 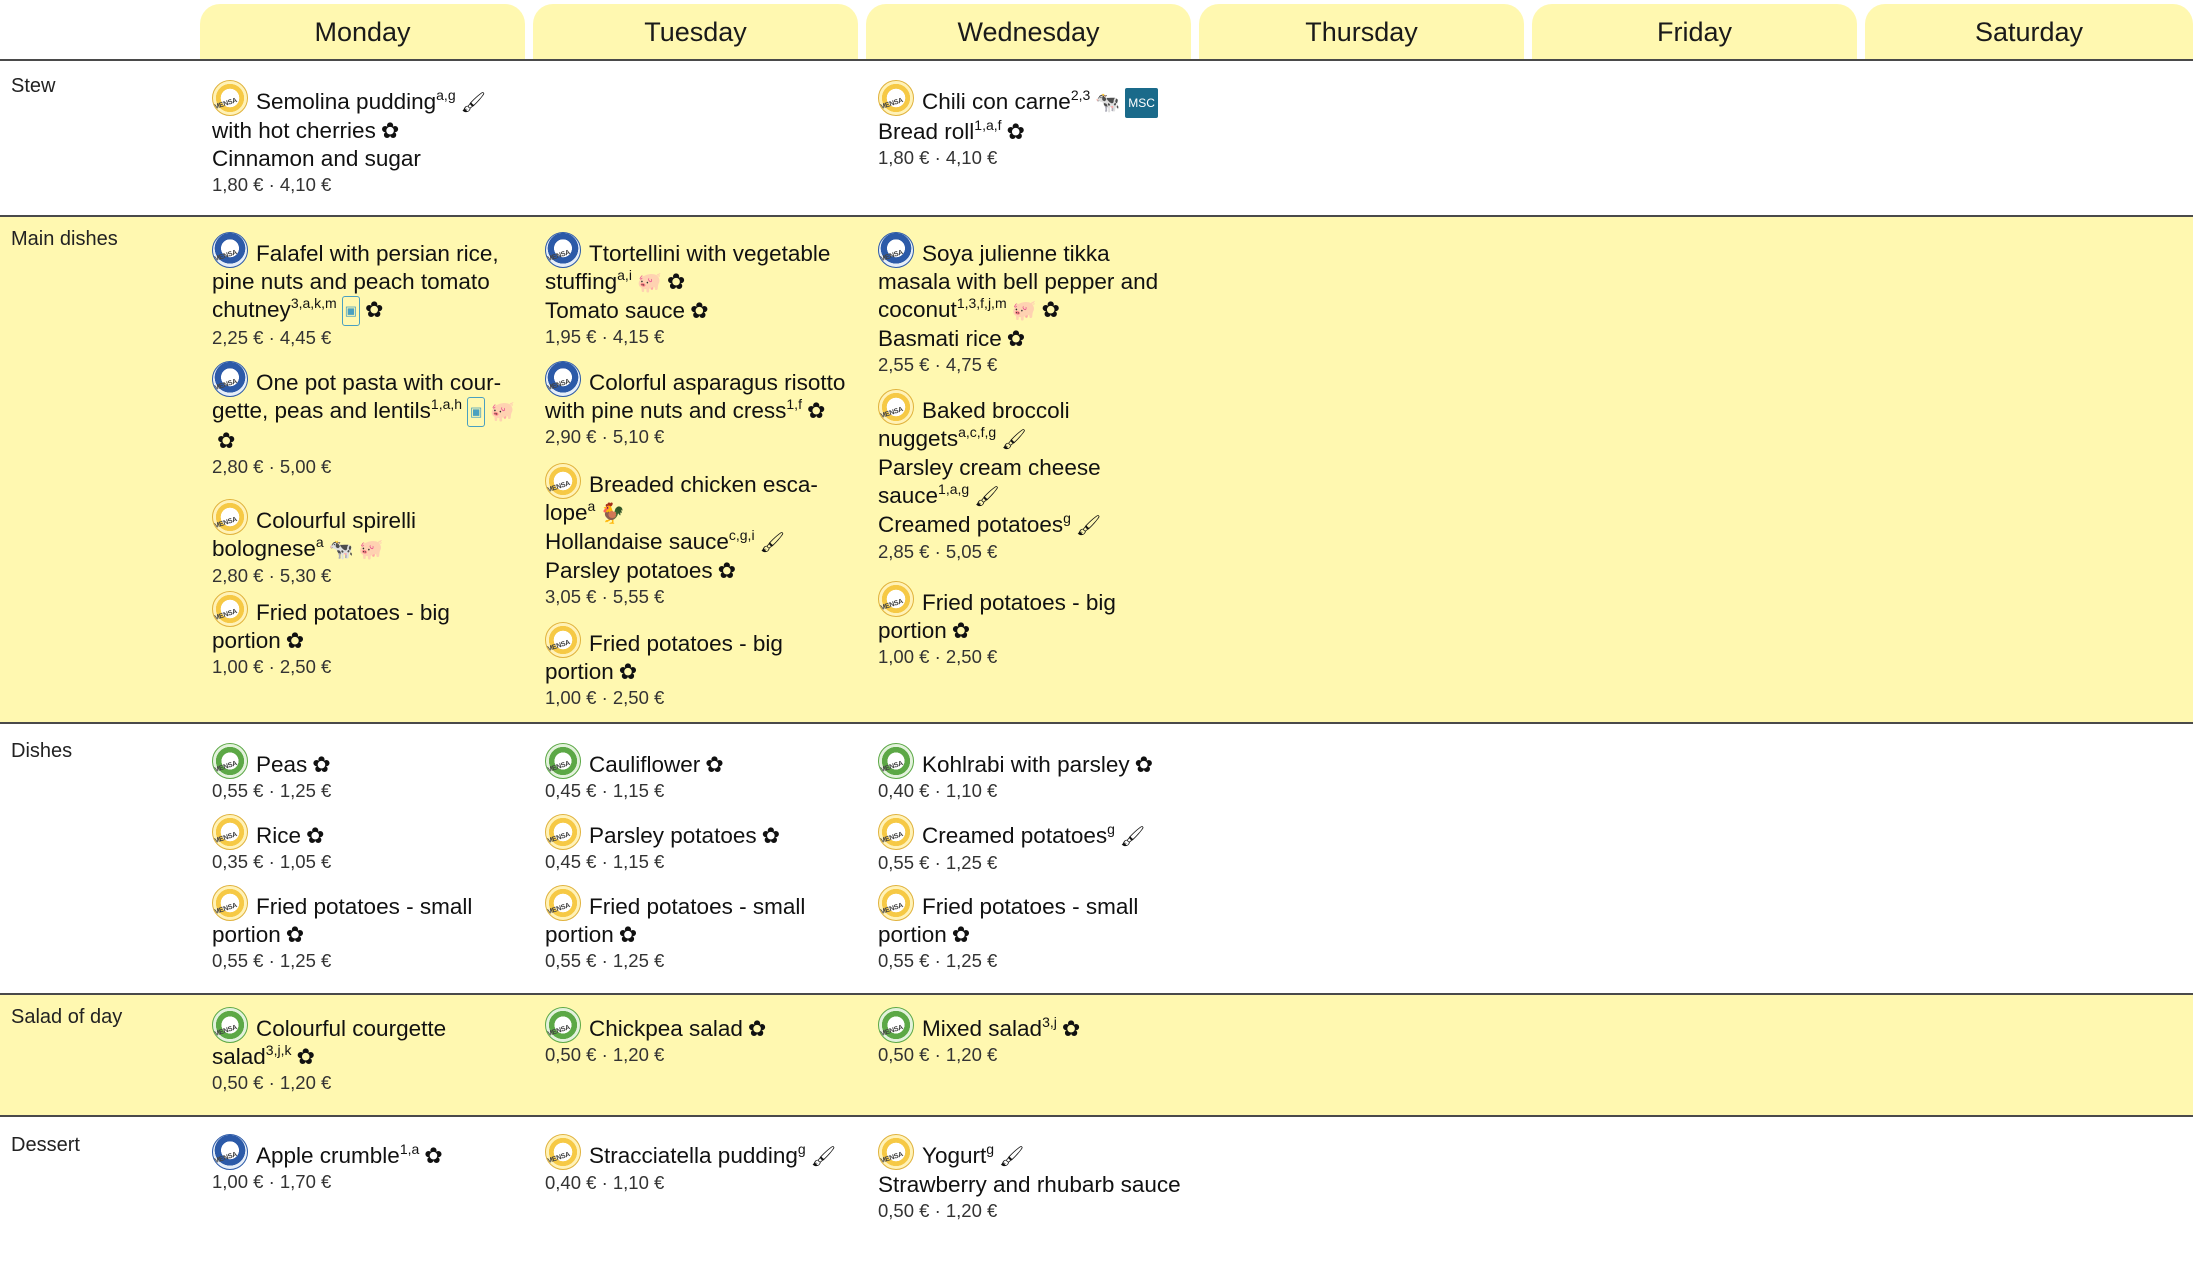 I want to click on price: 2,85 € · 5,05 €, so click(x=938, y=551).